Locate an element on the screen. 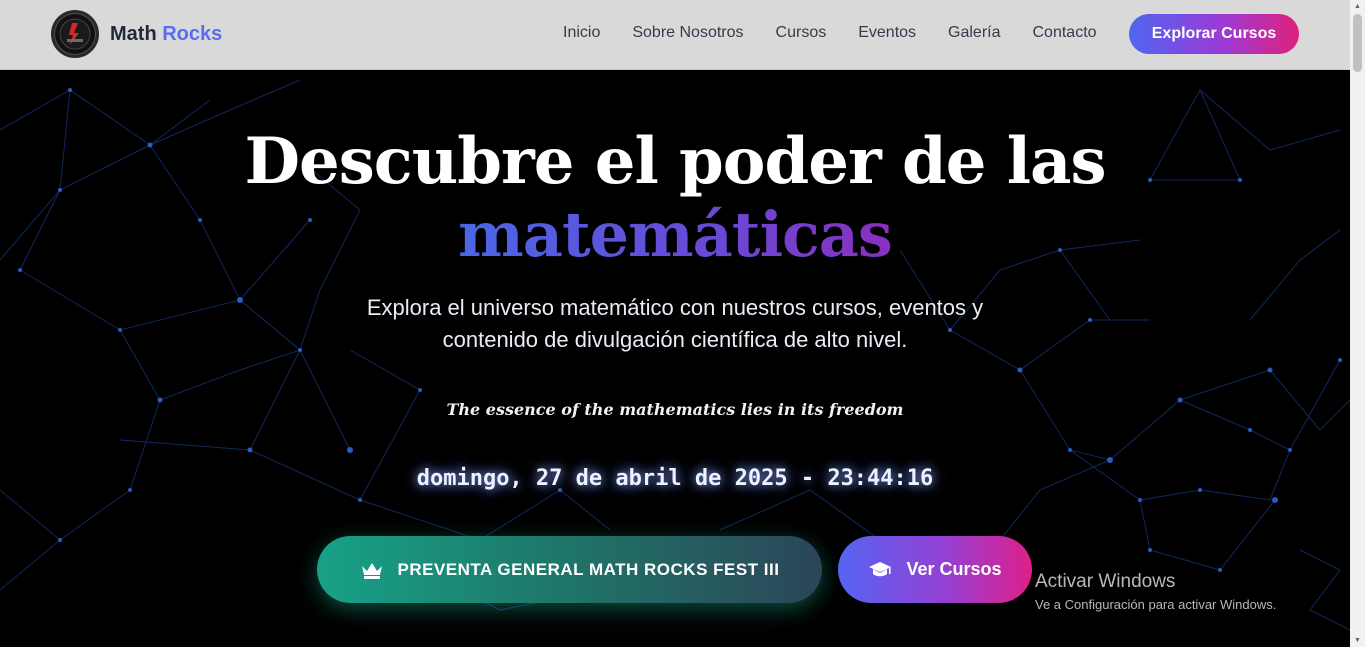 The height and width of the screenshot is (647, 1365). presale-button: PREVENTA GENERAL MATH ROCKS FEST III is located at coordinates (569, 569).